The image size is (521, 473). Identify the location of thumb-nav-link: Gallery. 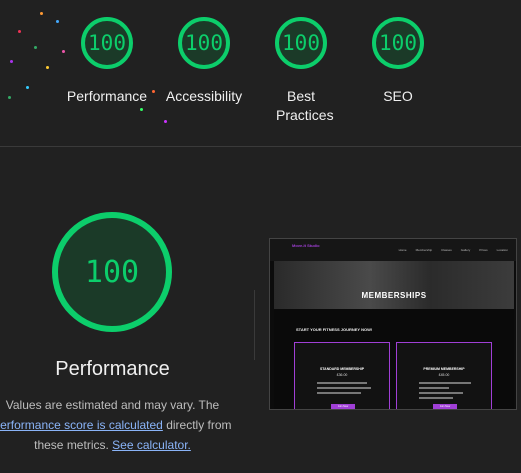
(465, 250).